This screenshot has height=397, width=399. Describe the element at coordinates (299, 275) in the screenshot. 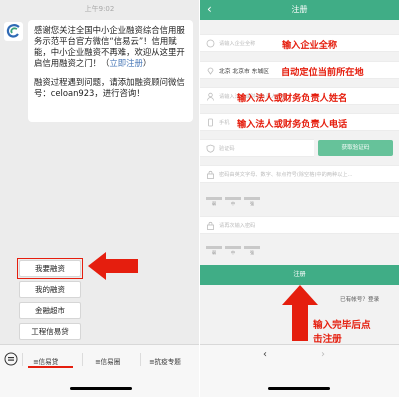

I see `register-button: 注册` at that location.